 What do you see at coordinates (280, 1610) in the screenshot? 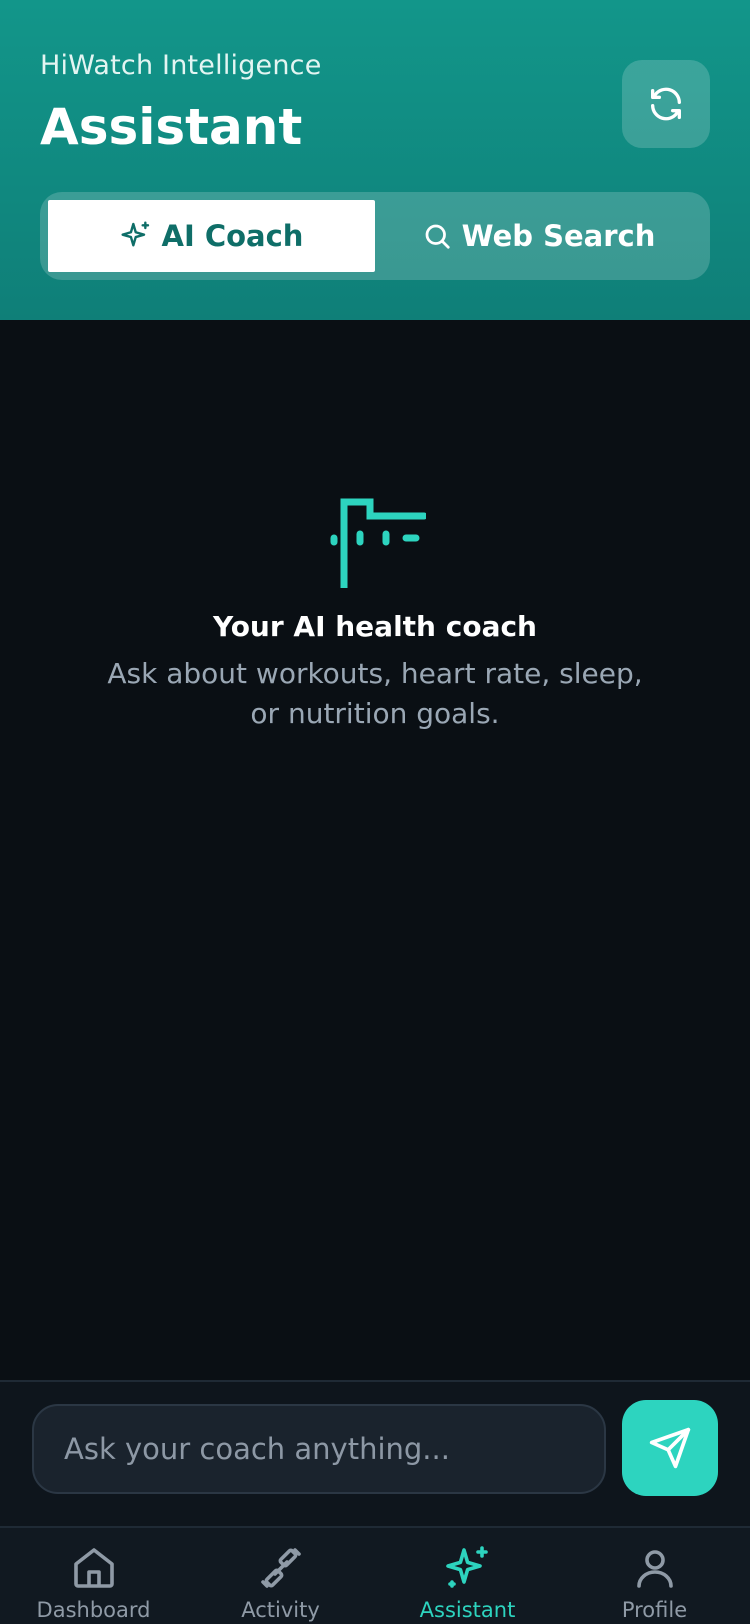
I see `tab-activity-label: Activity` at bounding box center [280, 1610].